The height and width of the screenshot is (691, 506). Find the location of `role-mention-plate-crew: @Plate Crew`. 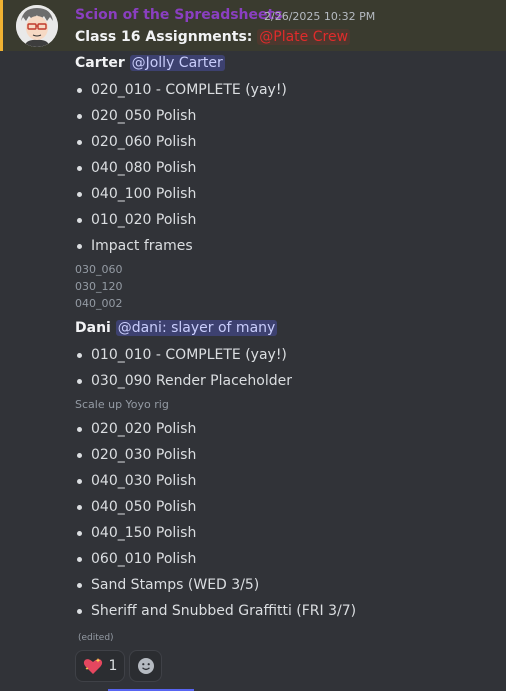

role-mention-plate-crew: @Plate Crew is located at coordinates (304, 37).